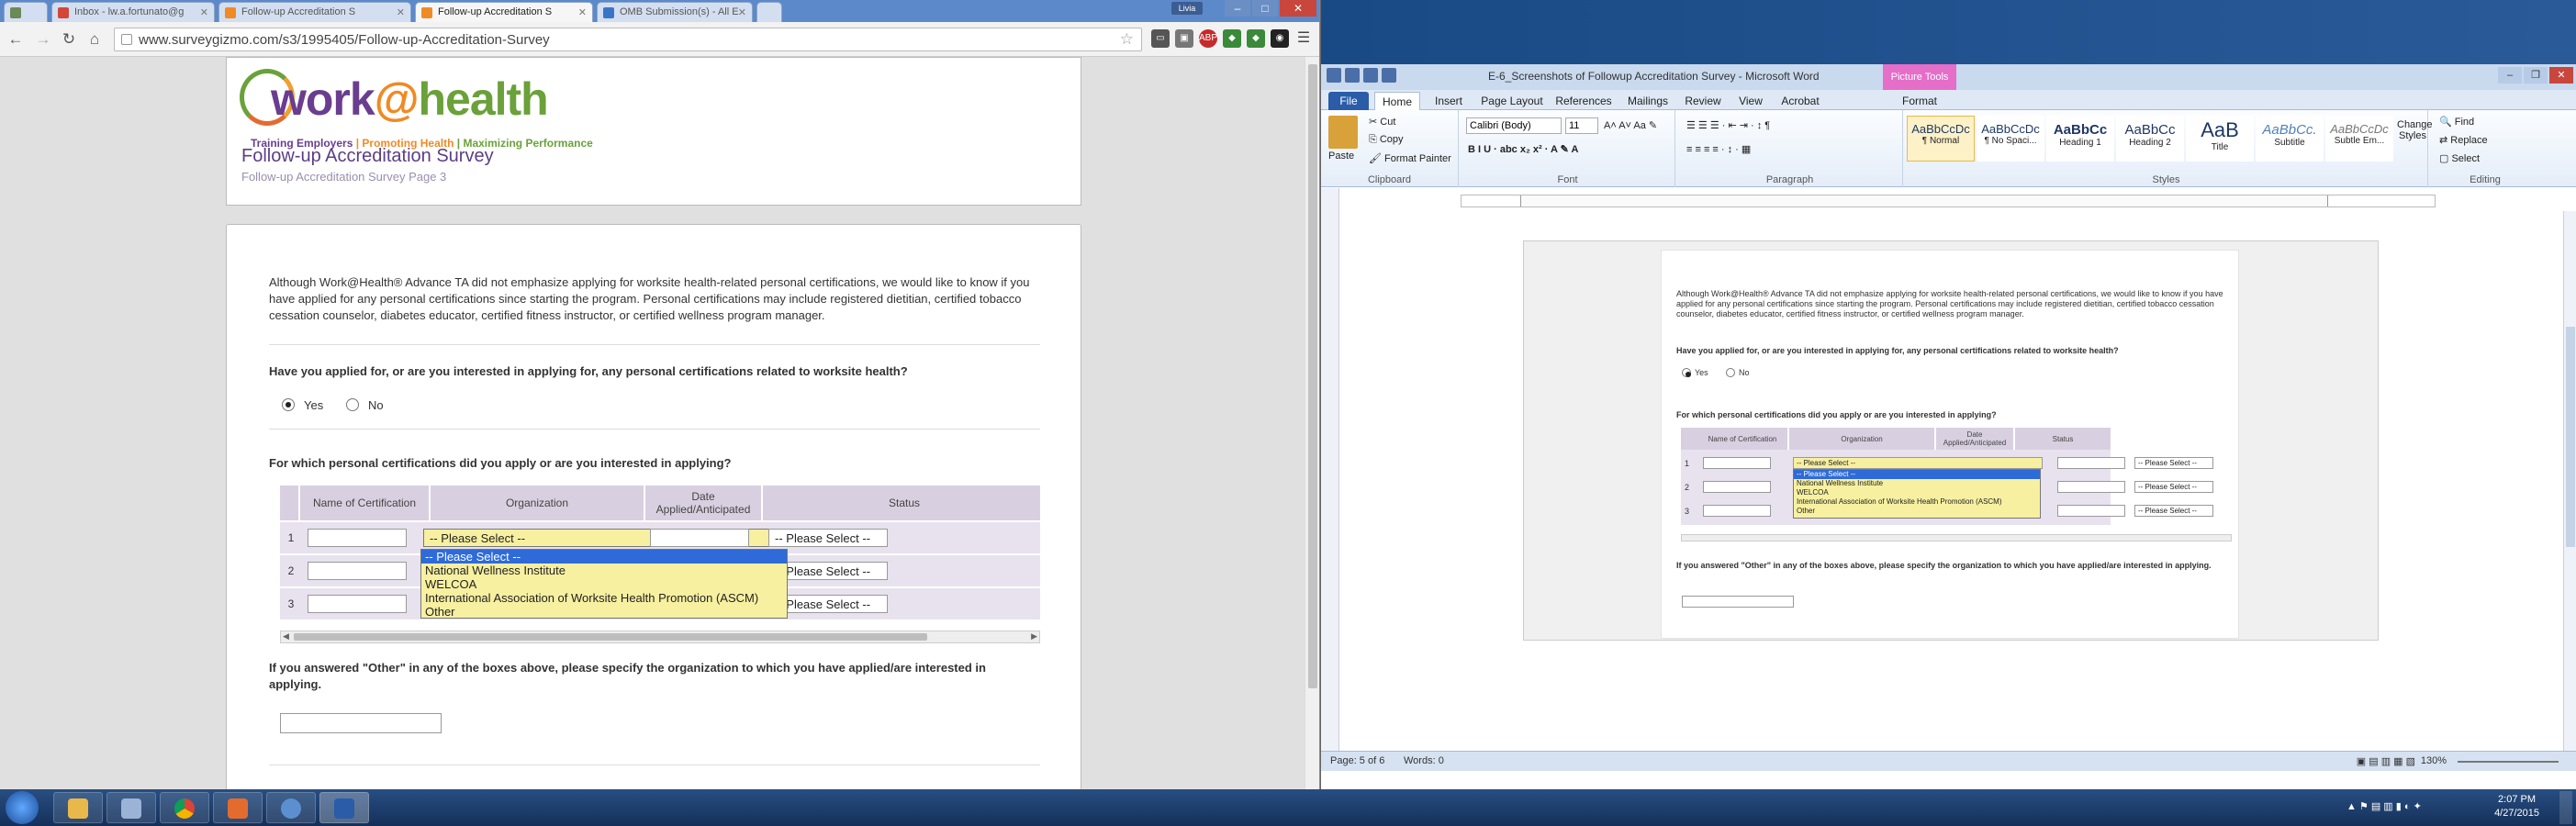  What do you see at coordinates (1410, 158) in the screenshot?
I see `format-painter-button: 🖌 Format Painter` at bounding box center [1410, 158].